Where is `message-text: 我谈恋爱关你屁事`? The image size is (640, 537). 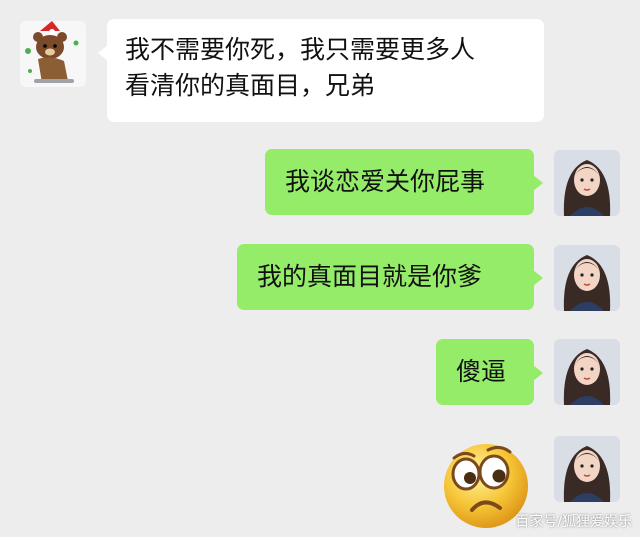 message-text: 我谈恋爱关你屁事 is located at coordinates (385, 181).